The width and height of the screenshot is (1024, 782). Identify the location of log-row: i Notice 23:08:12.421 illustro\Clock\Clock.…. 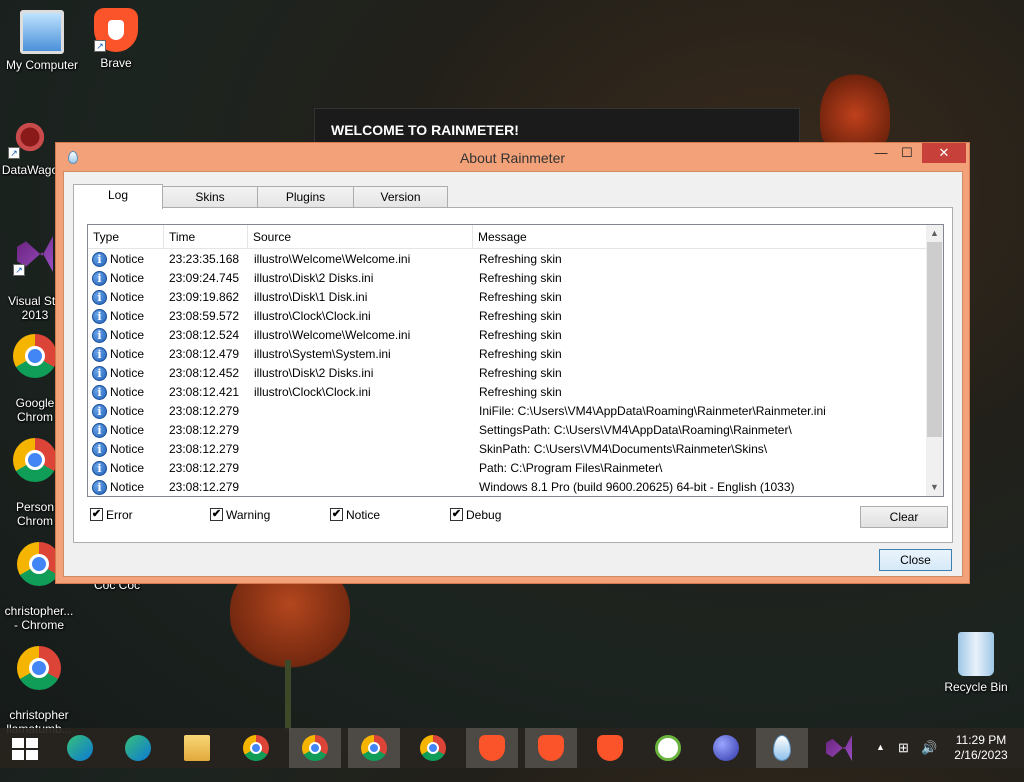
(508, 392).